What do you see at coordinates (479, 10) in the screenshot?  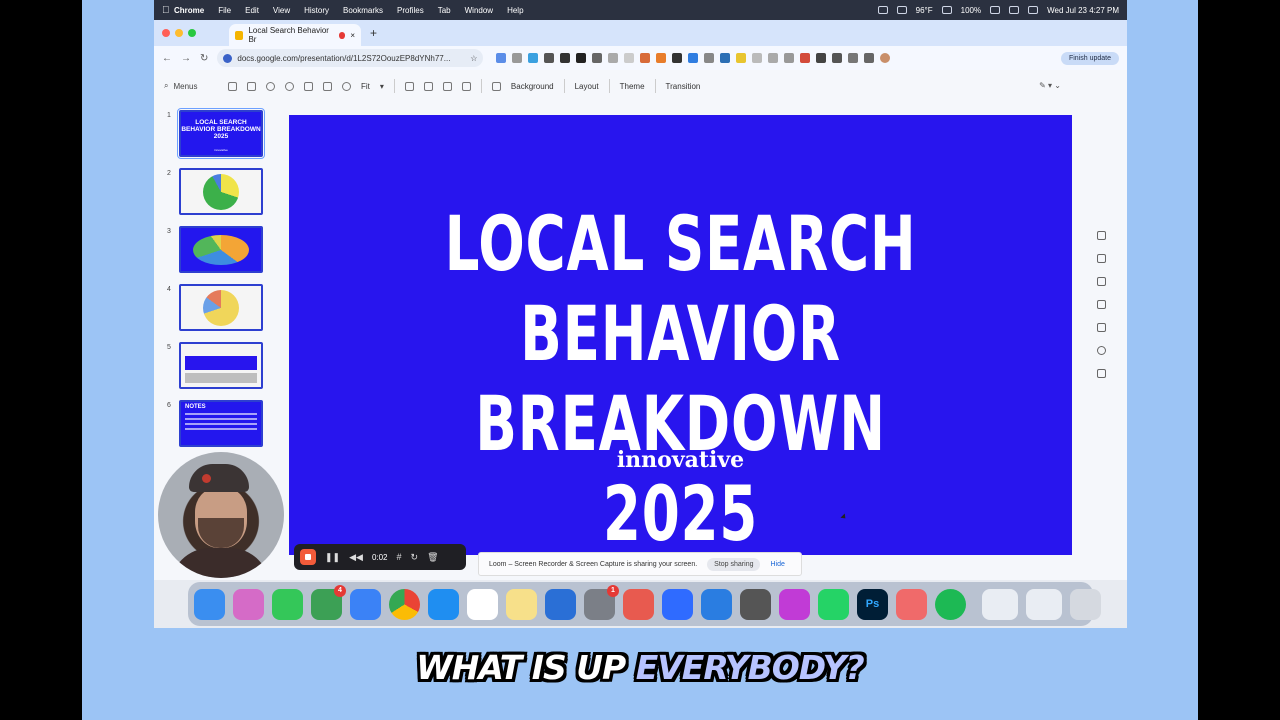 I see `menu-window: Window` at bounding box center [479, 10].